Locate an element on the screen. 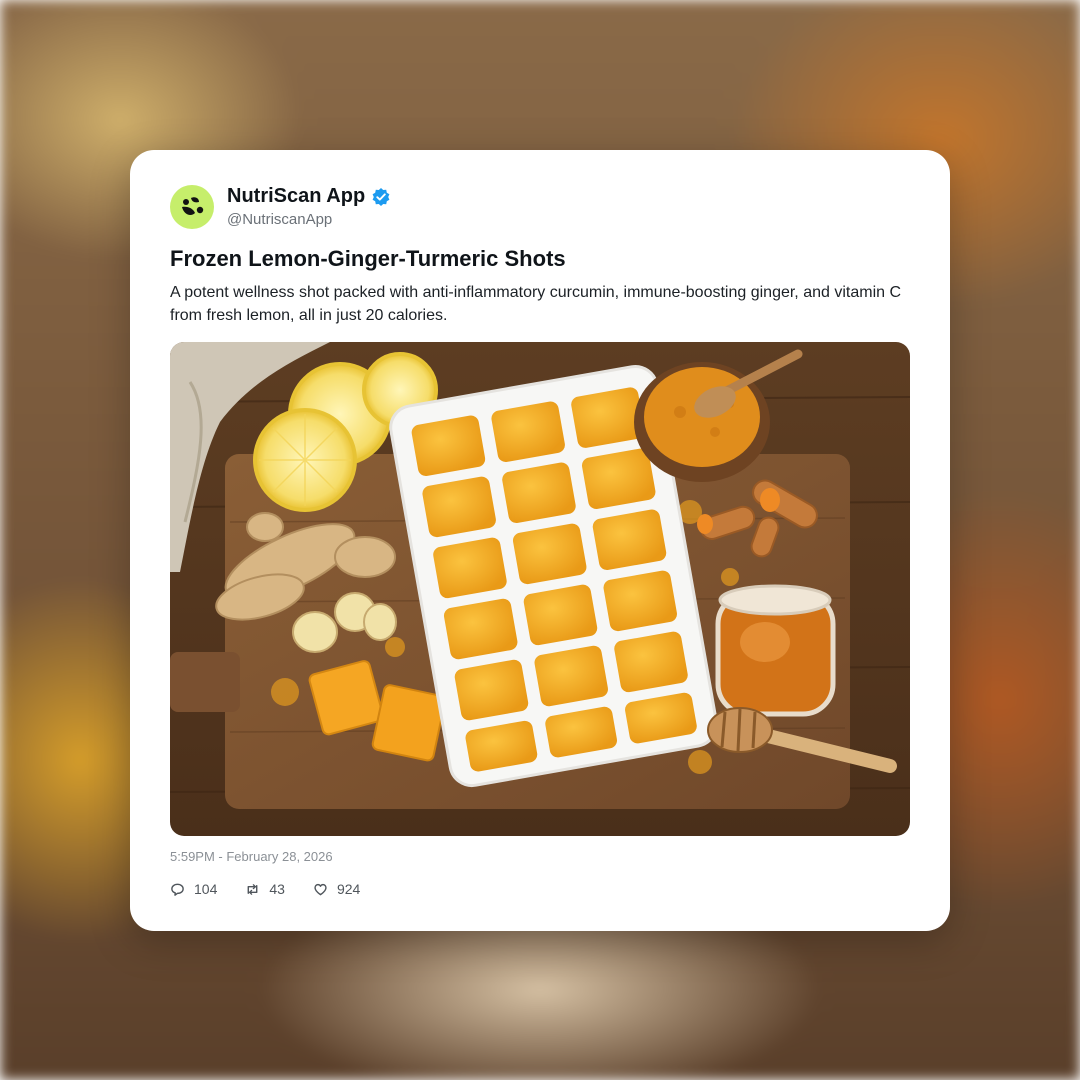 The height and width of the screenshot is (1080, 1080). post-timestamp: 5:59PM - February 28, 2026 is located at coordinates (251, 856).